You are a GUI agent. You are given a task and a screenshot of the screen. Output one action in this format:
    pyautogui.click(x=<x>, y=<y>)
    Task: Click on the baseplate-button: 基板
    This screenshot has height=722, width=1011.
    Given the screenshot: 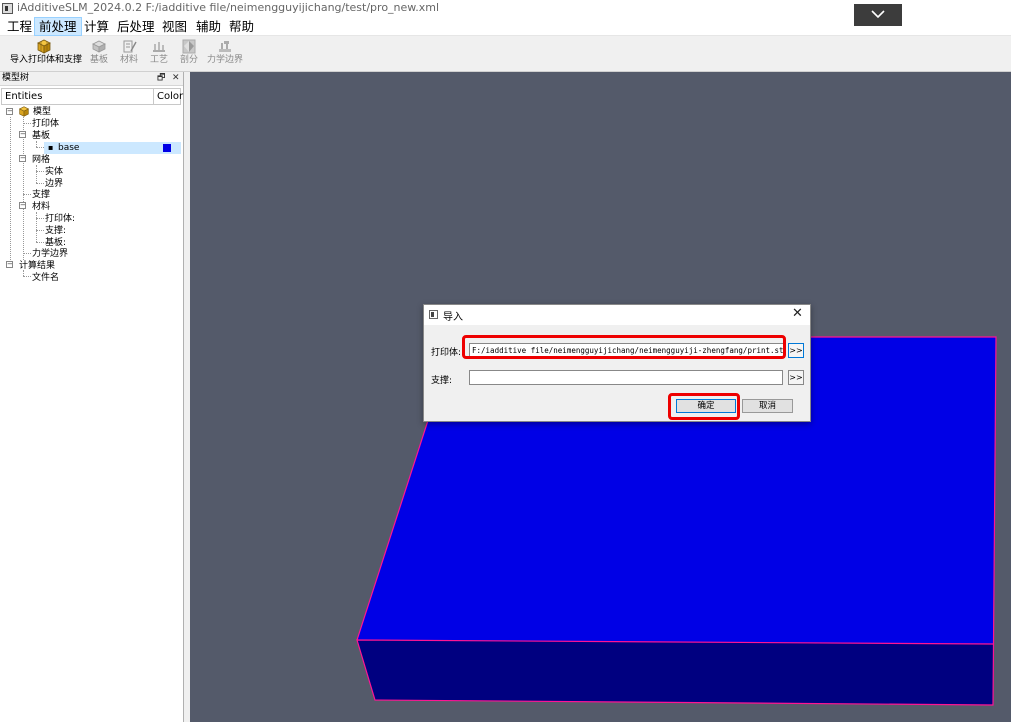 What is the action you would take?
    pyautogui.click(x=99, y=52)
    